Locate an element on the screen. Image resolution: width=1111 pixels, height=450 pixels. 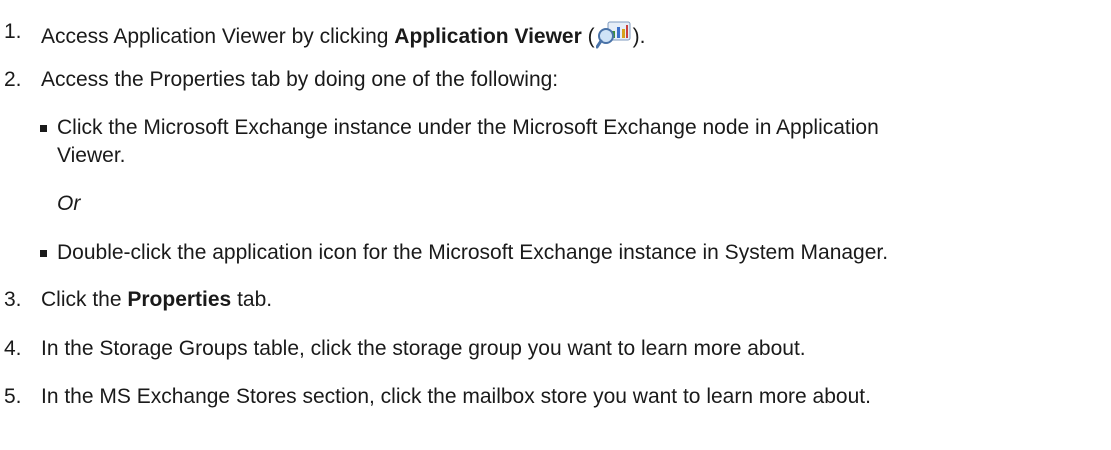
or-separator: Or is located at coordinates (69, 203).